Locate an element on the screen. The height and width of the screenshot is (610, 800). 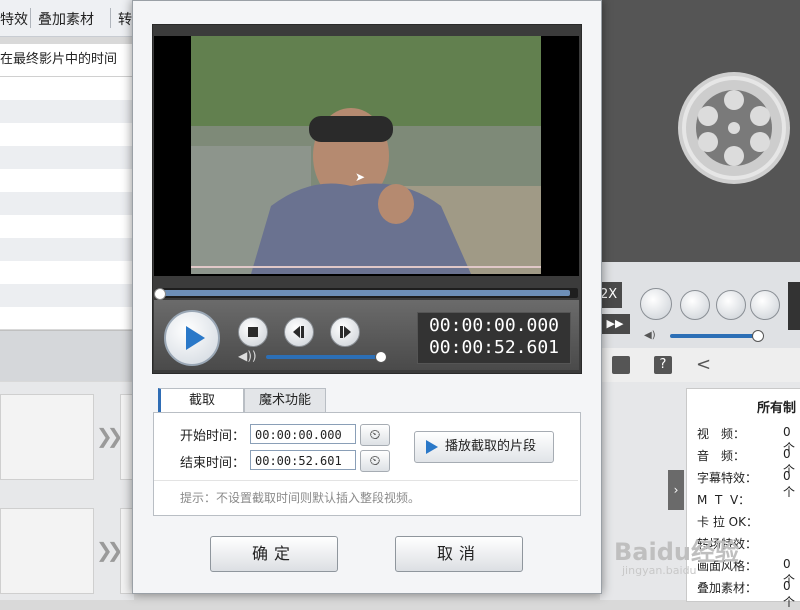
tab-effects: 特效 is located at coordinates (14, 19).